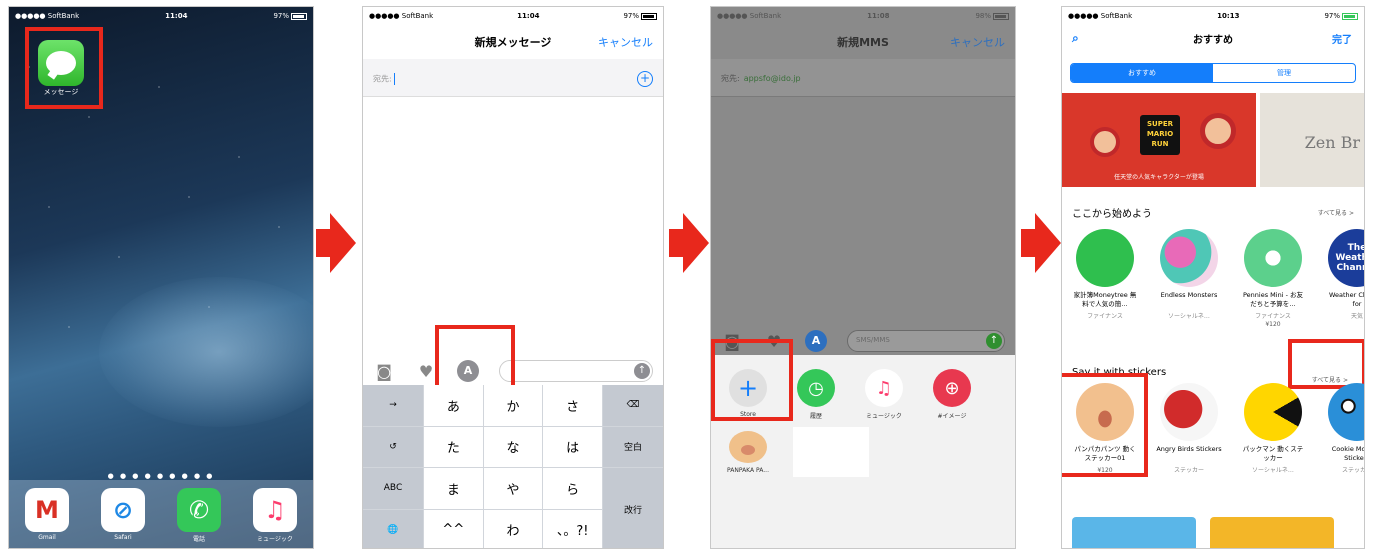 The height and width of the screenshot is (549, 1373). What do you see at coordinates (576, 371) in the screenshot?
I see `message-field: ↑` at bounding box center [576, 371].